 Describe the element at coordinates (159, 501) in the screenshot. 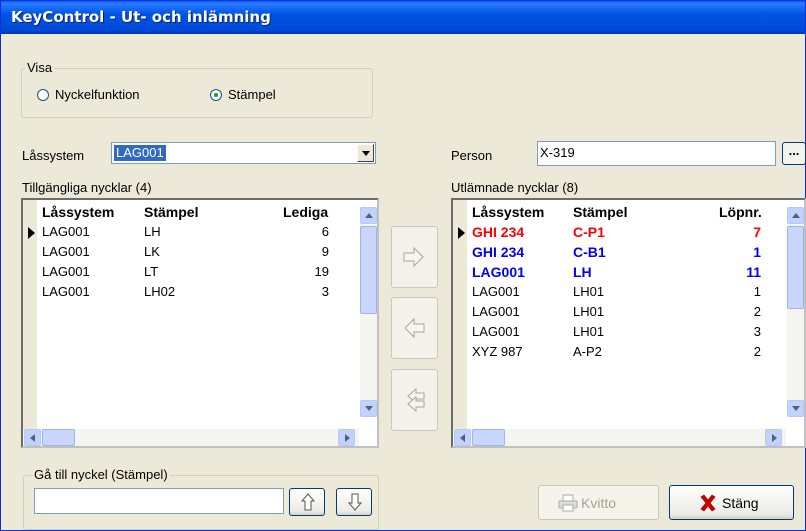

I see `goto-input` at that location.